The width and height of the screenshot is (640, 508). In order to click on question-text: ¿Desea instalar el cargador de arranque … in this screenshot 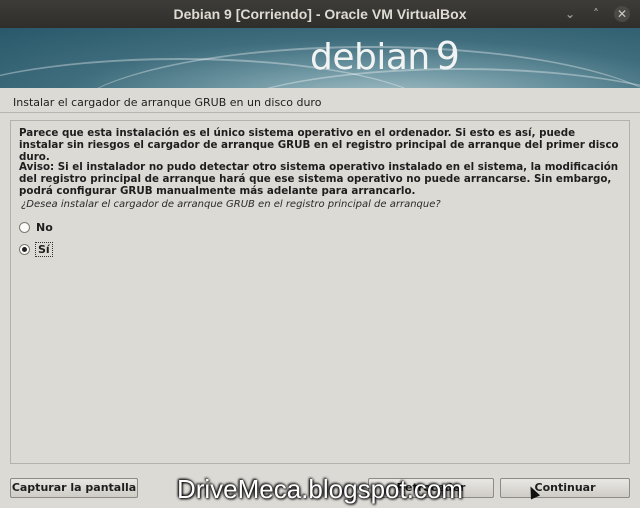, I will do `click(231, 204)`.